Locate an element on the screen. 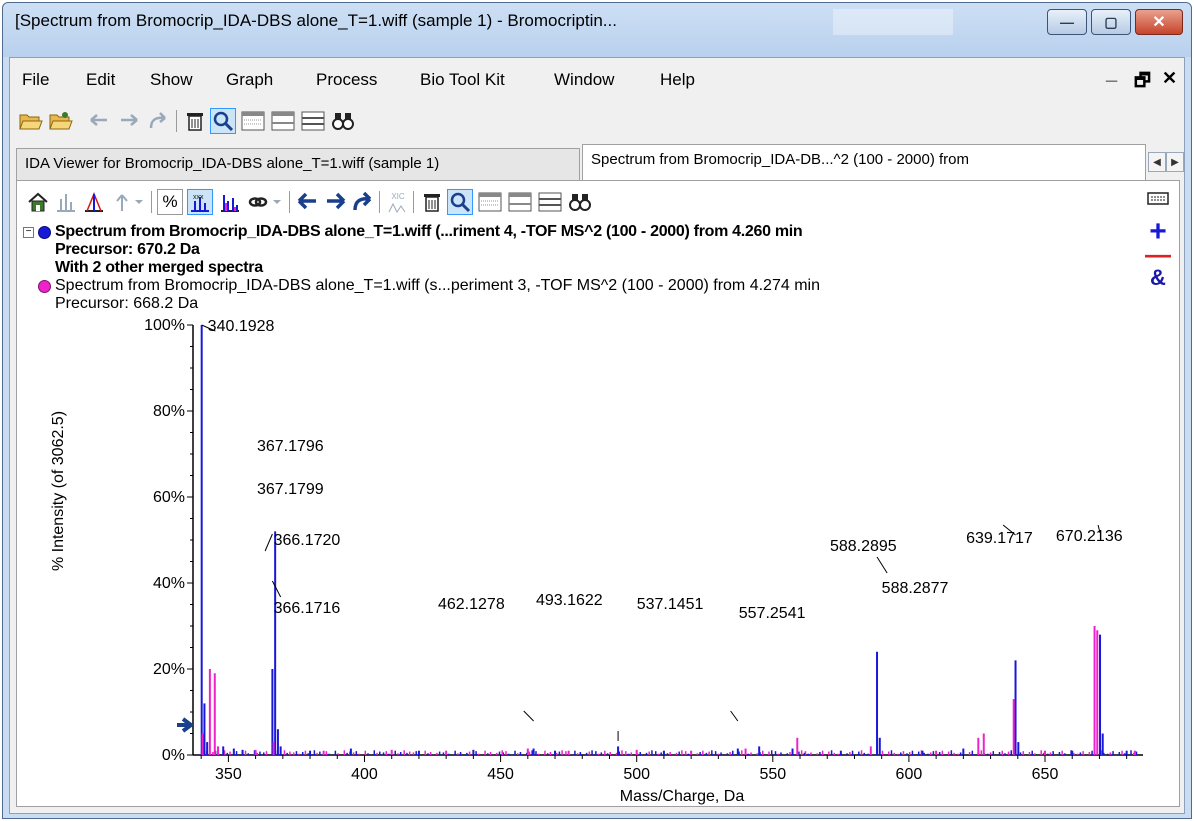  keyboard-icon is located at coordinates (1158, 200).